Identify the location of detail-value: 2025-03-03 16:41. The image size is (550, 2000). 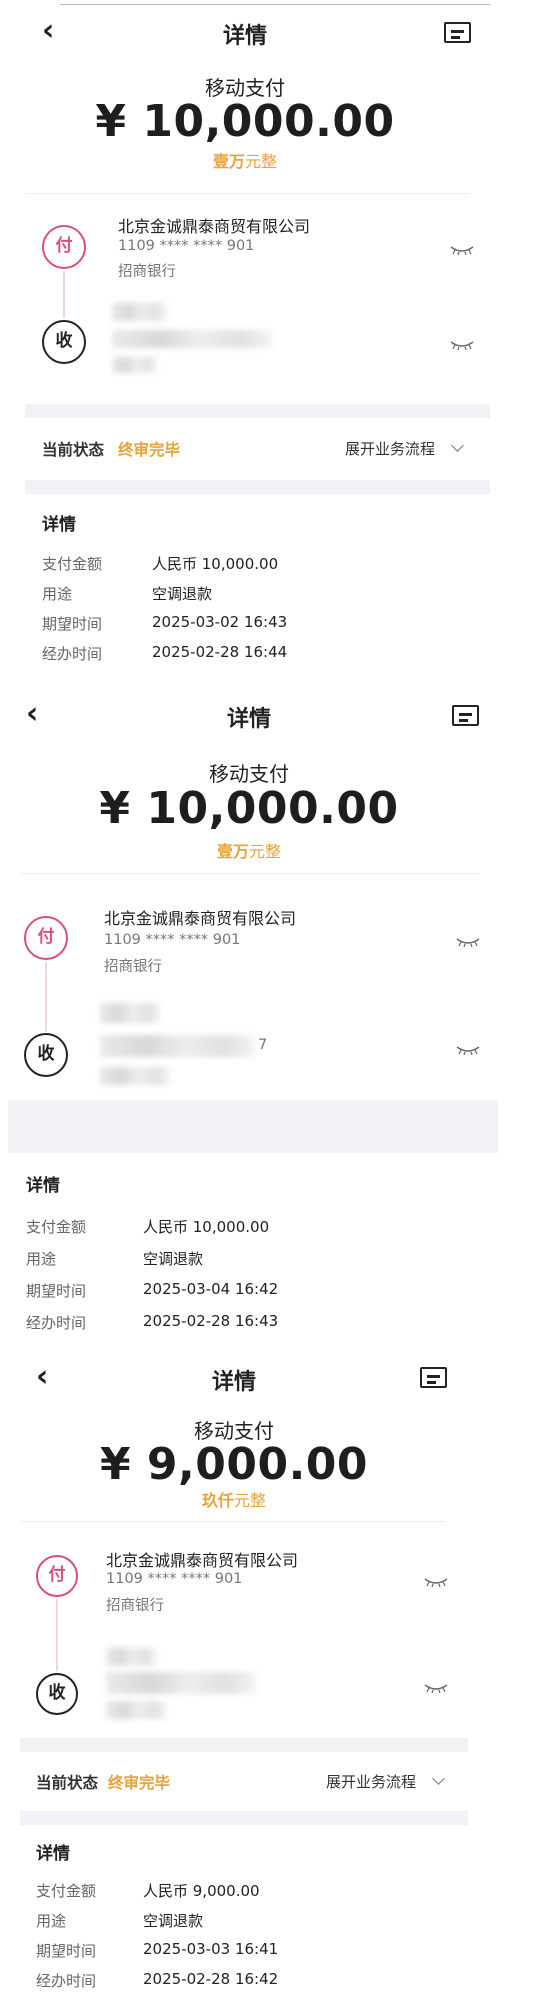
(211, 1949).